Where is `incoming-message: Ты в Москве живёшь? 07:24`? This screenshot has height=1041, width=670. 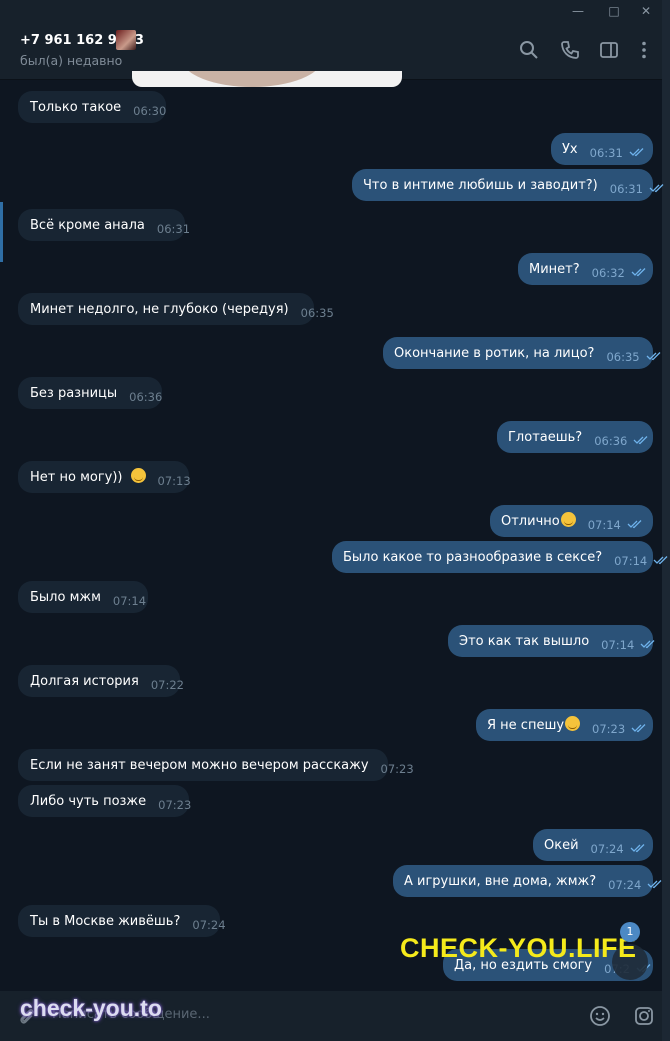
incoming-message: Ты в Москве живёшь? 07:24 is located at coordinates (122, 921).